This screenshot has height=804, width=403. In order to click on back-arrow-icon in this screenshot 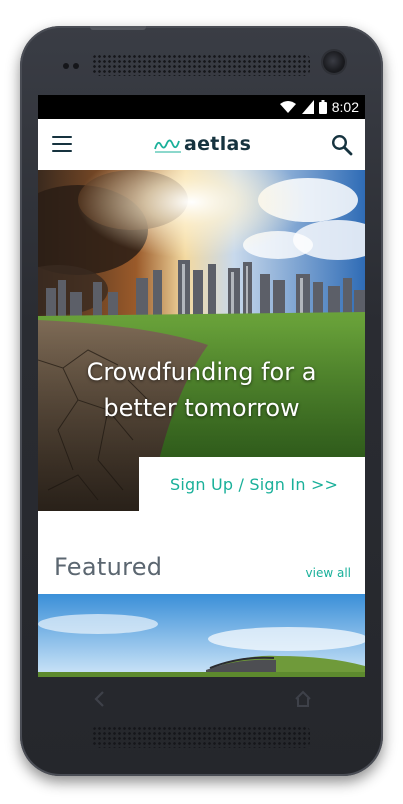, I will do `click(100, 701)`.